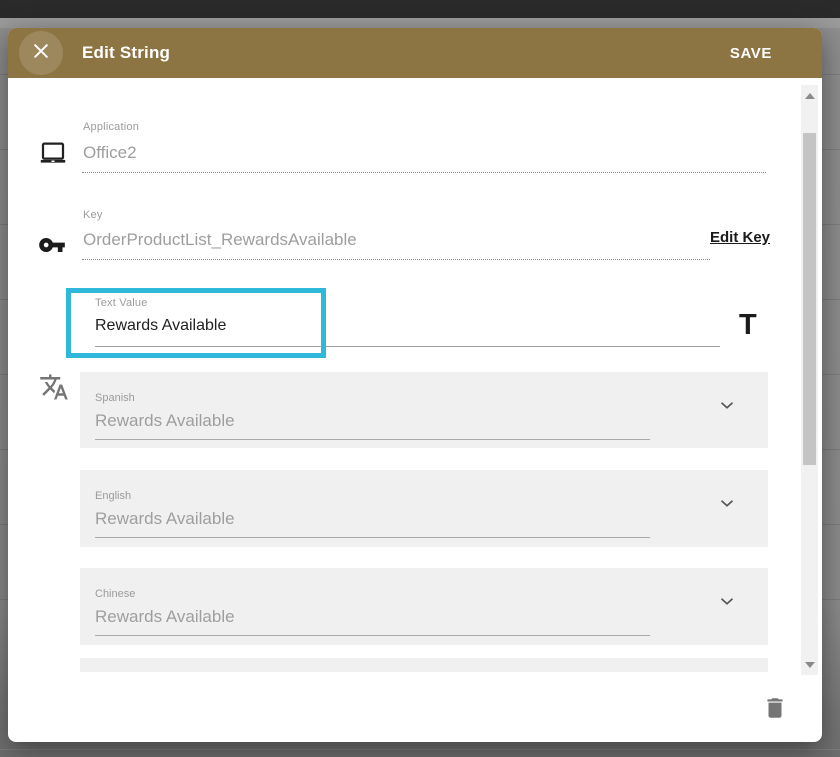  What do you see at coordinates (809, 664) in the screenshot?
I see `scroll-down-arrow` at bounding box center [809, 664].